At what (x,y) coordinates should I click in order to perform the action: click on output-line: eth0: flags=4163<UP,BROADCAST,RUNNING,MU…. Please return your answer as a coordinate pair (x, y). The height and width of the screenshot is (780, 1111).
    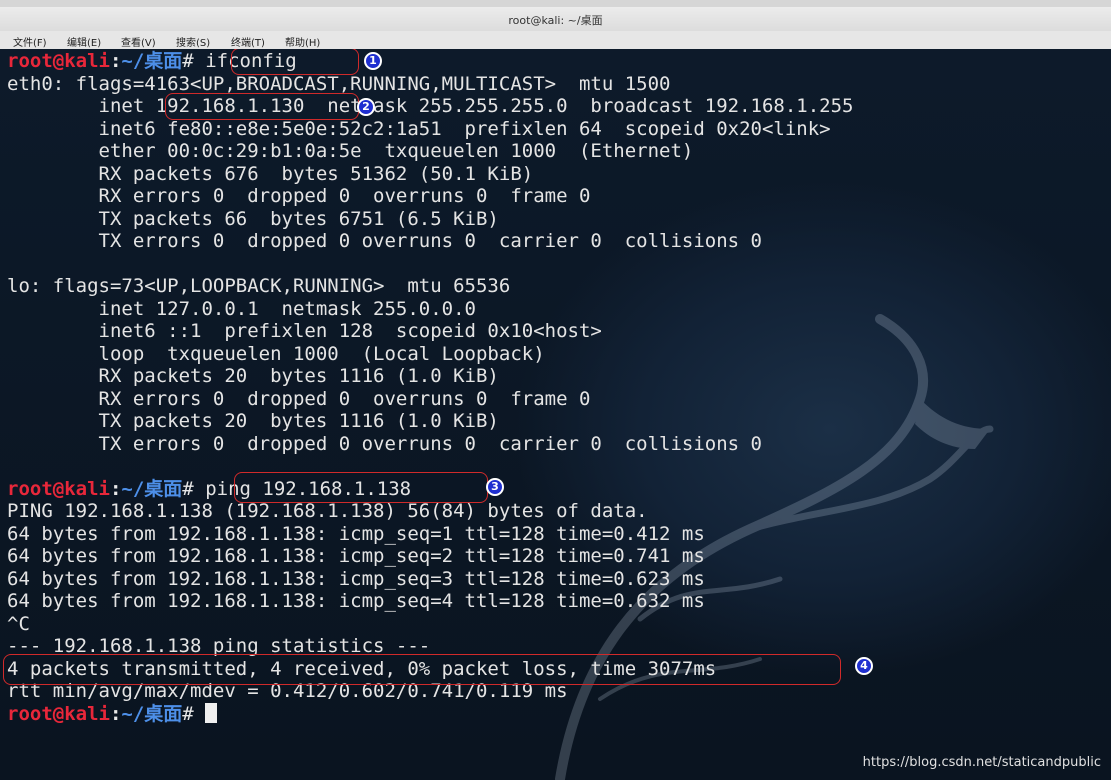
    Looking at the image, I should click on (339, 83).